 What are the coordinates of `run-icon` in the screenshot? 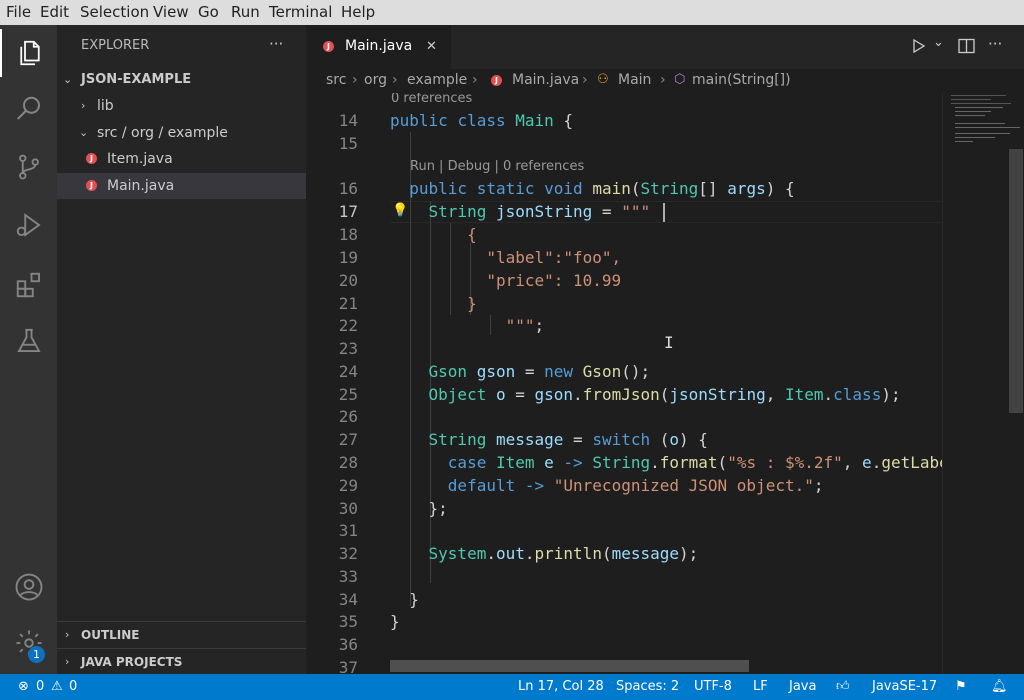 It's located at (918, 48).